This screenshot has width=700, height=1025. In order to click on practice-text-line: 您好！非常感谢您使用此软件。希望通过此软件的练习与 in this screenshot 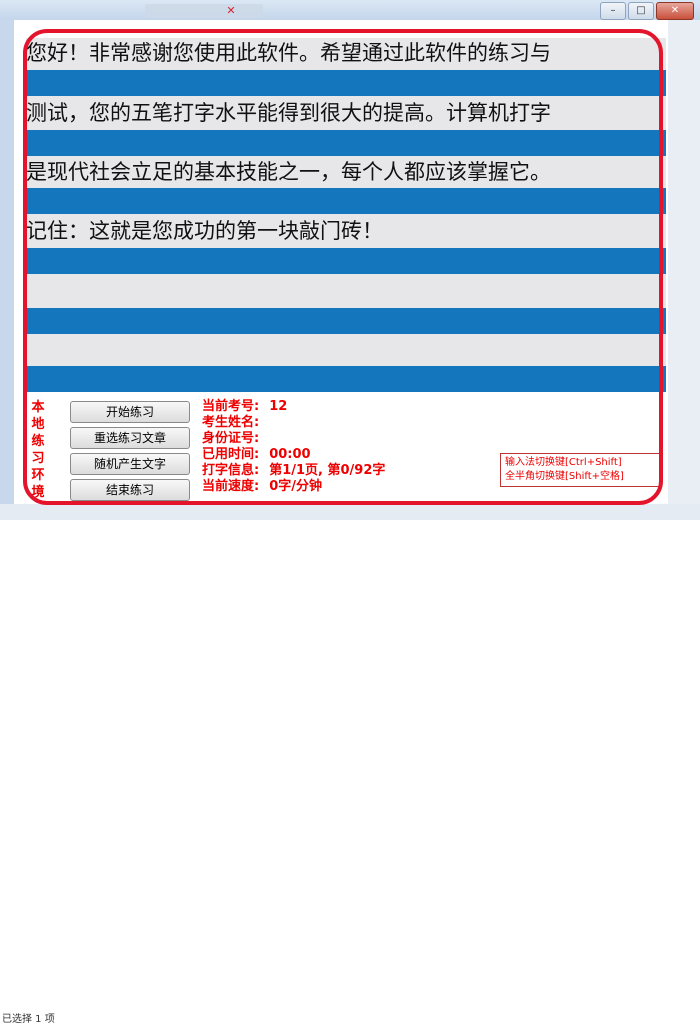, I will do `click(288, 53)`.